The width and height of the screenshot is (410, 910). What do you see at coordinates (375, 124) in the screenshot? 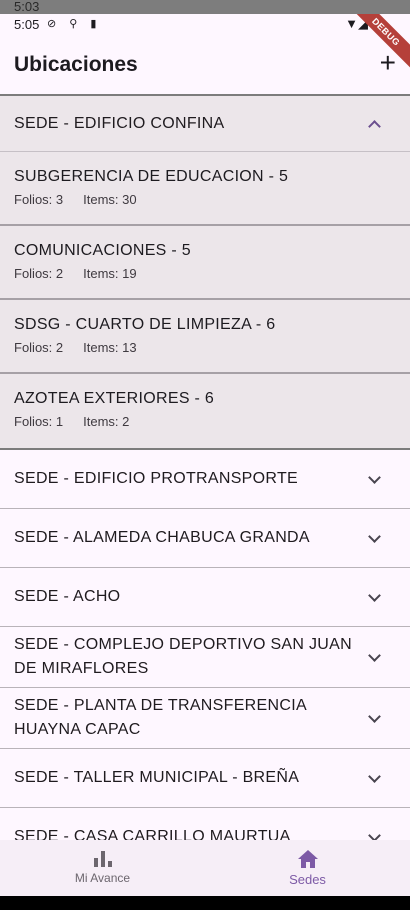
I see `chevron-up-icon` at bounding box center [375, 124].